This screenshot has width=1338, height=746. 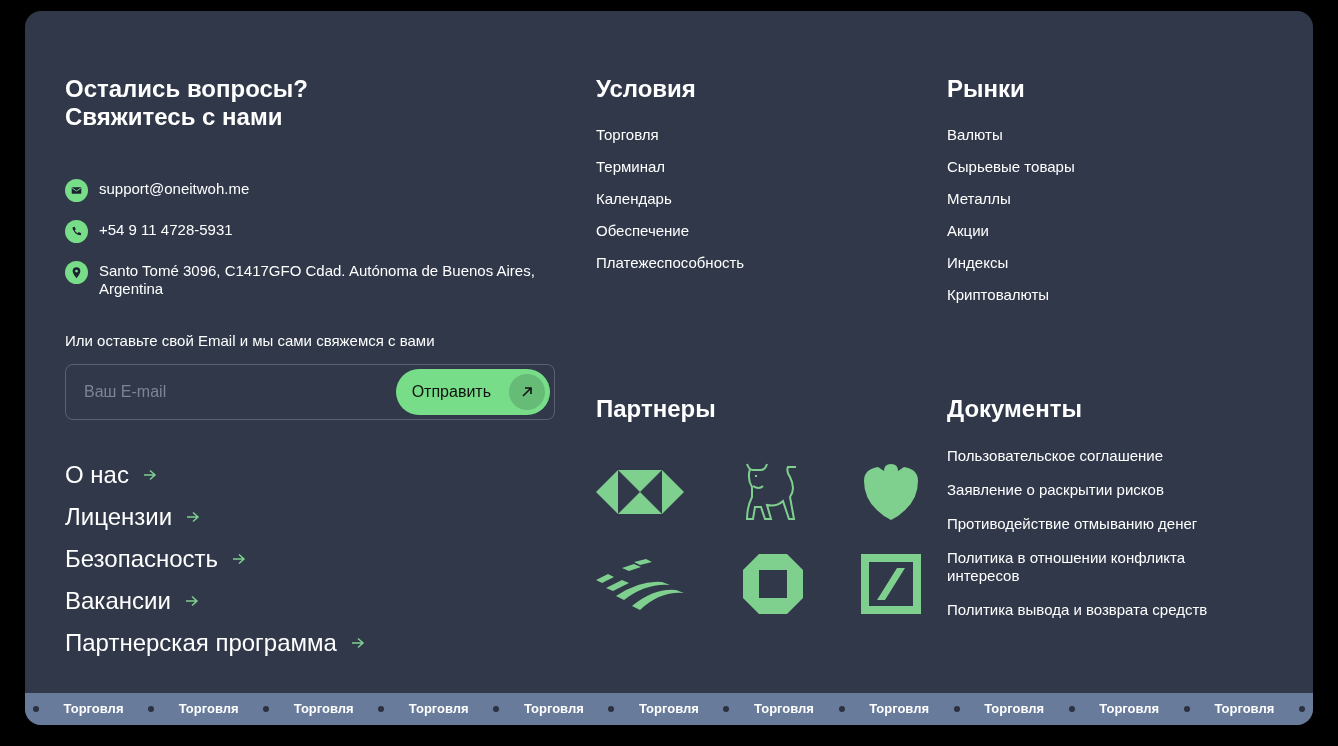 I want to click on phone-icon, so click(x=76, y=231).